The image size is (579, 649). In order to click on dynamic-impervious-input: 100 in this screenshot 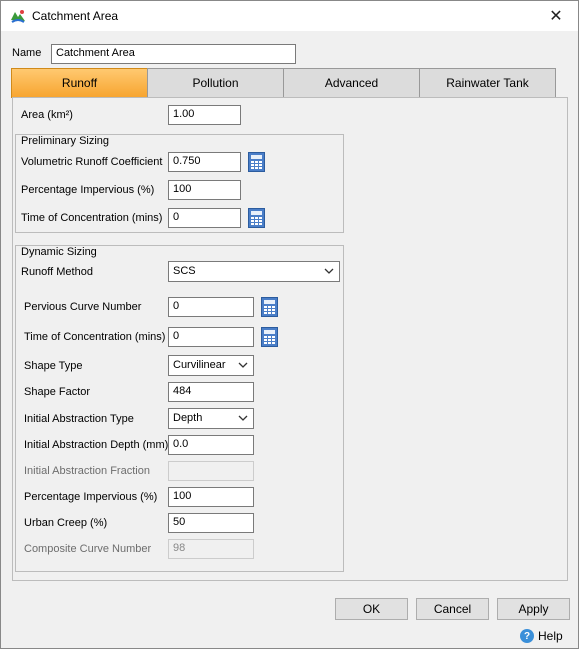, I will do `click(211, 497)`.